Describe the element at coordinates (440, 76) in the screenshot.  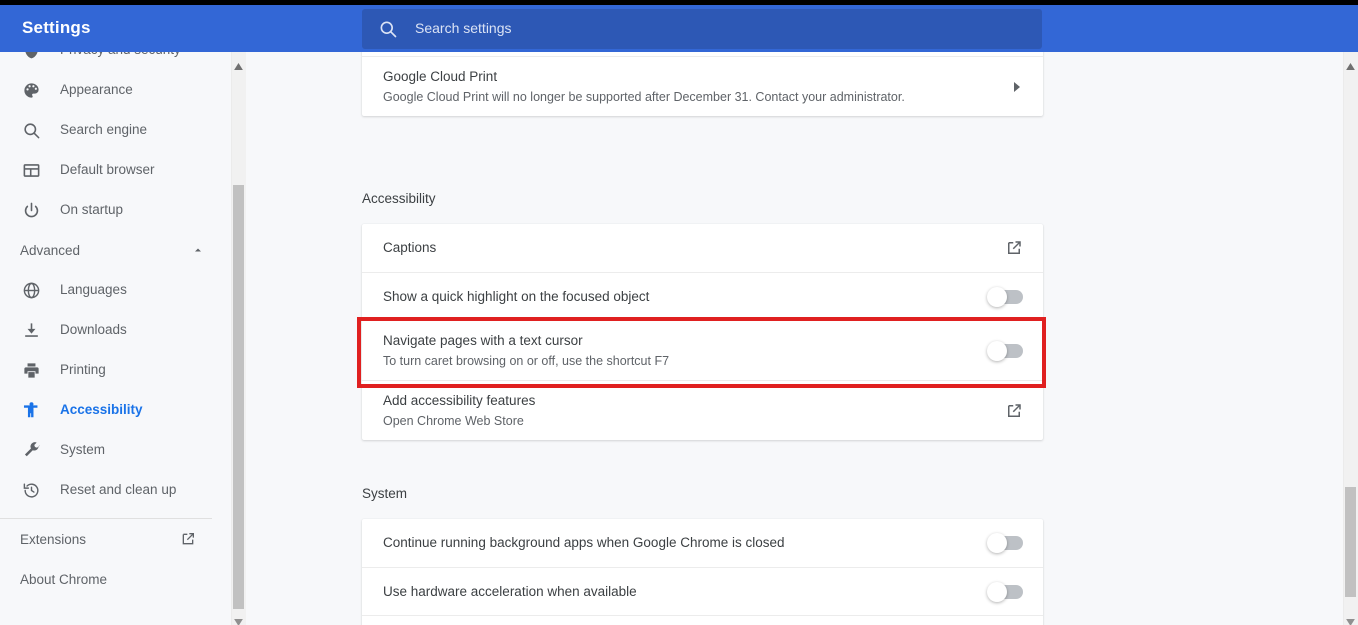
I see `row-title: Google Cloud Print` at that location.